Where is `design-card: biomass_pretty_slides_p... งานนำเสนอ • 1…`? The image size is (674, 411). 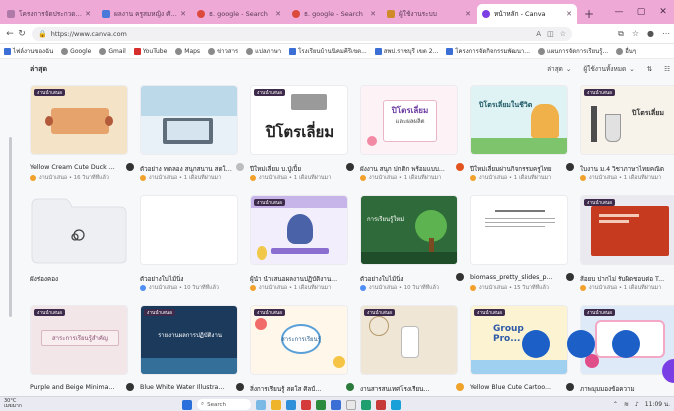 design-card: biomass_pretty_slides_p... งานนำเสนอ • 1… is located at coordinates (522, 248).